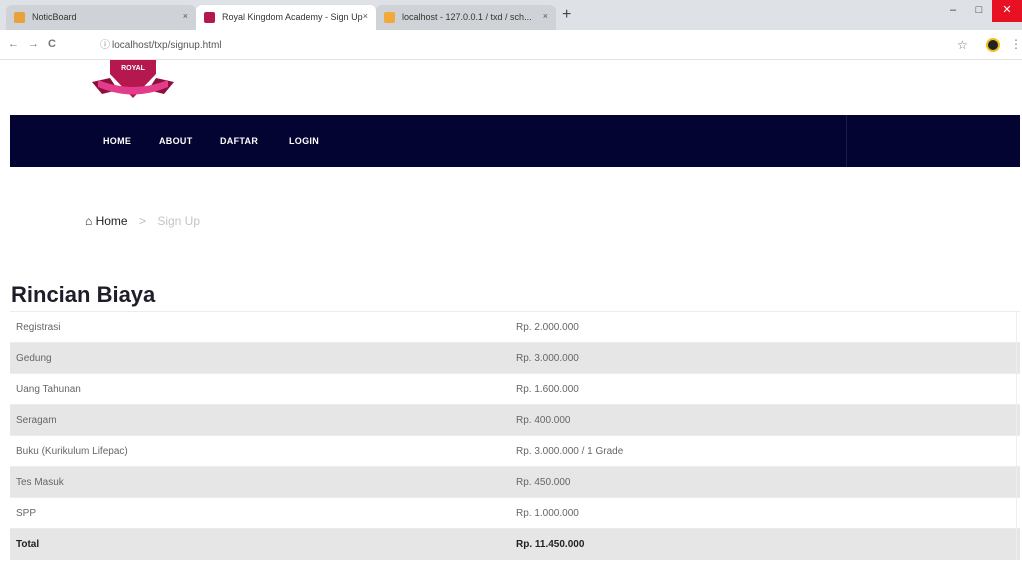 This screenshot has width=1022, height=579. I want to click on nav-home-link: HOME, so click(117, 141).